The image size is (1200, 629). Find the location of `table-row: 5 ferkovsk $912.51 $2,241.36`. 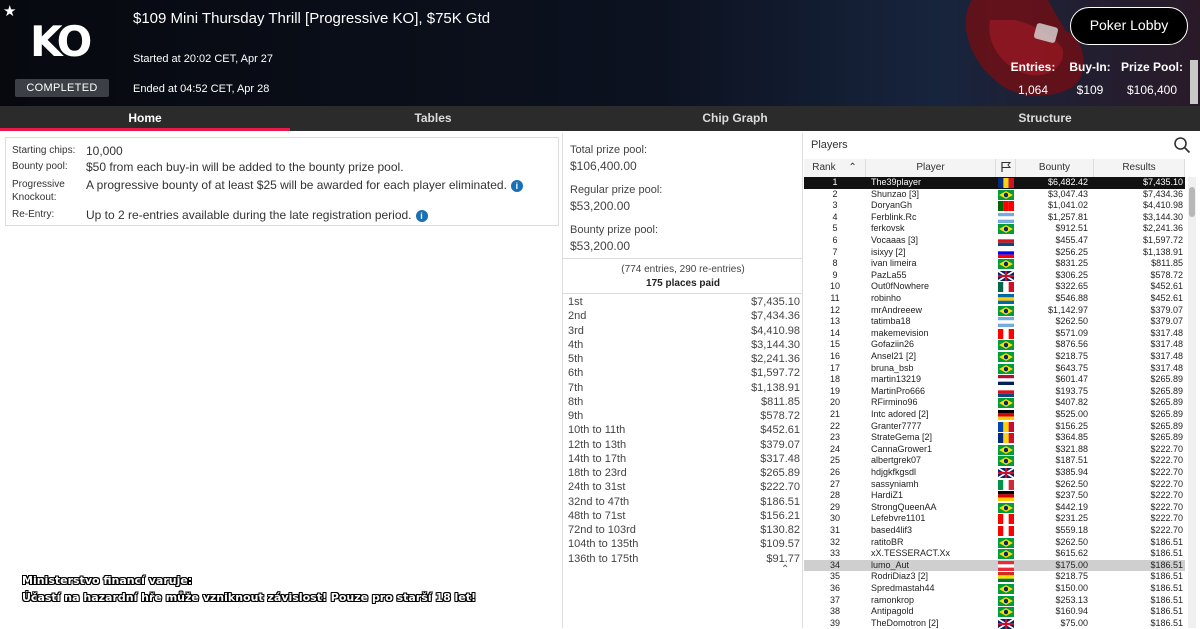

table-row: 5 ferkovsk $912.51 $2,241.36 is located at coordinates (994, 229).